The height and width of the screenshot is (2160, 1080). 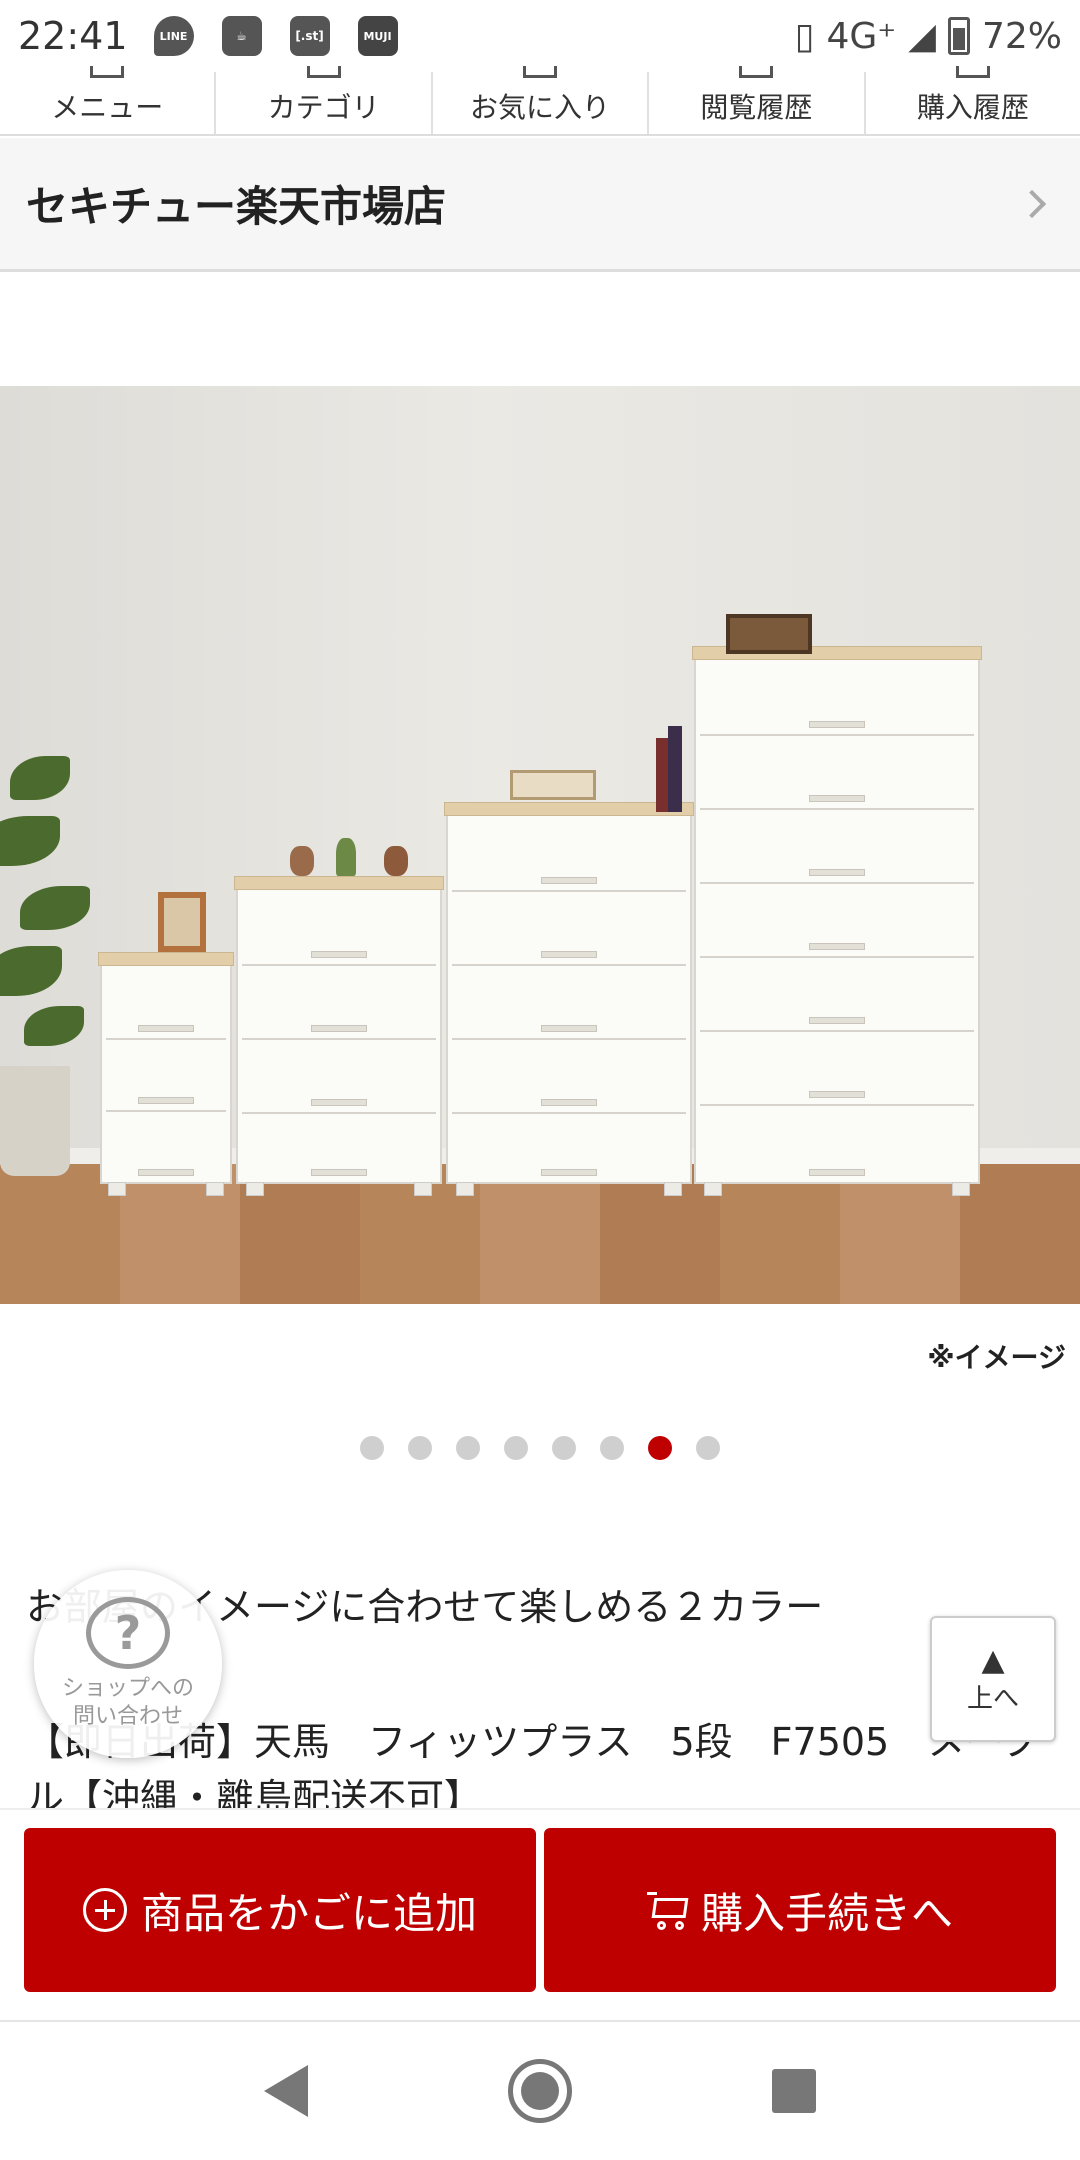 I want to click on add-to-cart-button: 商品をかごに追加, so click(x=280, y=1910).